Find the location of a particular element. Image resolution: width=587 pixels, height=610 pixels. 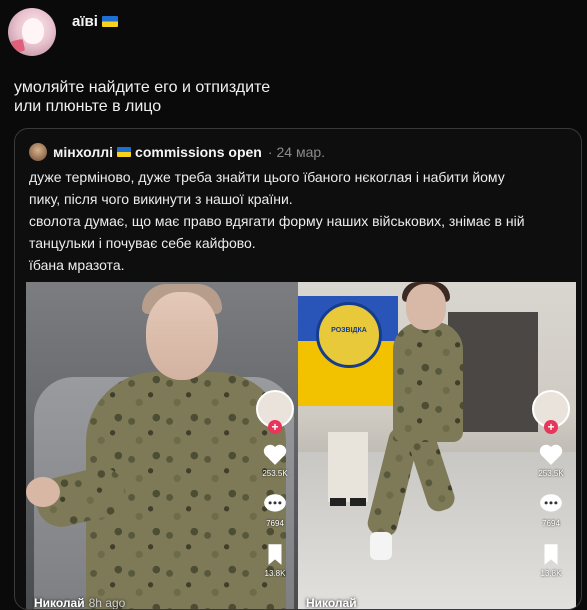

tiktok-username: Николай is located at coordinates (331, 603).